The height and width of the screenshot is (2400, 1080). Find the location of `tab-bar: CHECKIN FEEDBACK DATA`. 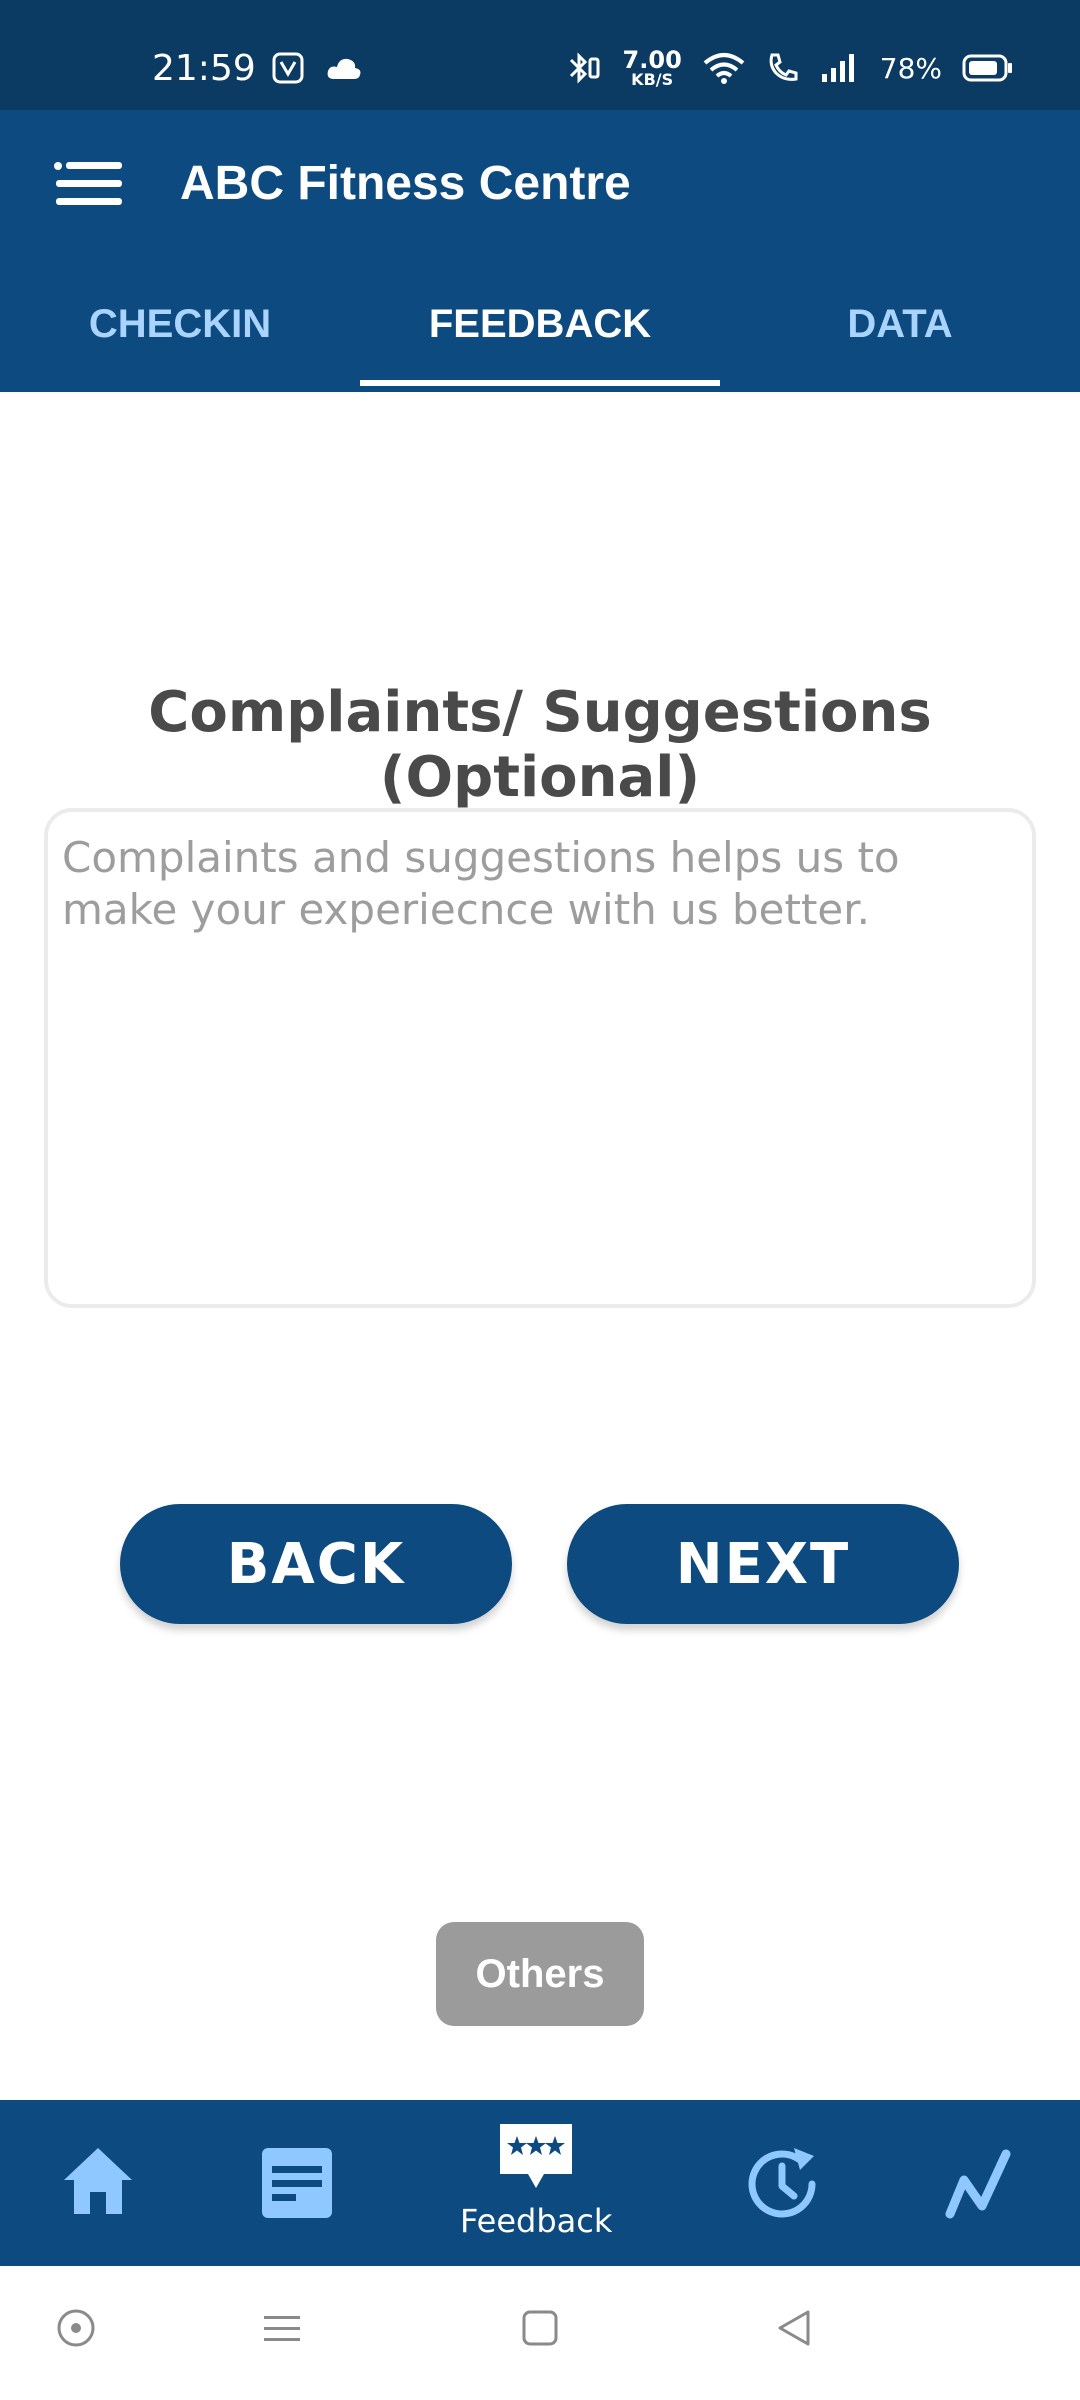

tab-bar: CHECKIN FEEDBACK DATA is located at coordinates (540, 324).